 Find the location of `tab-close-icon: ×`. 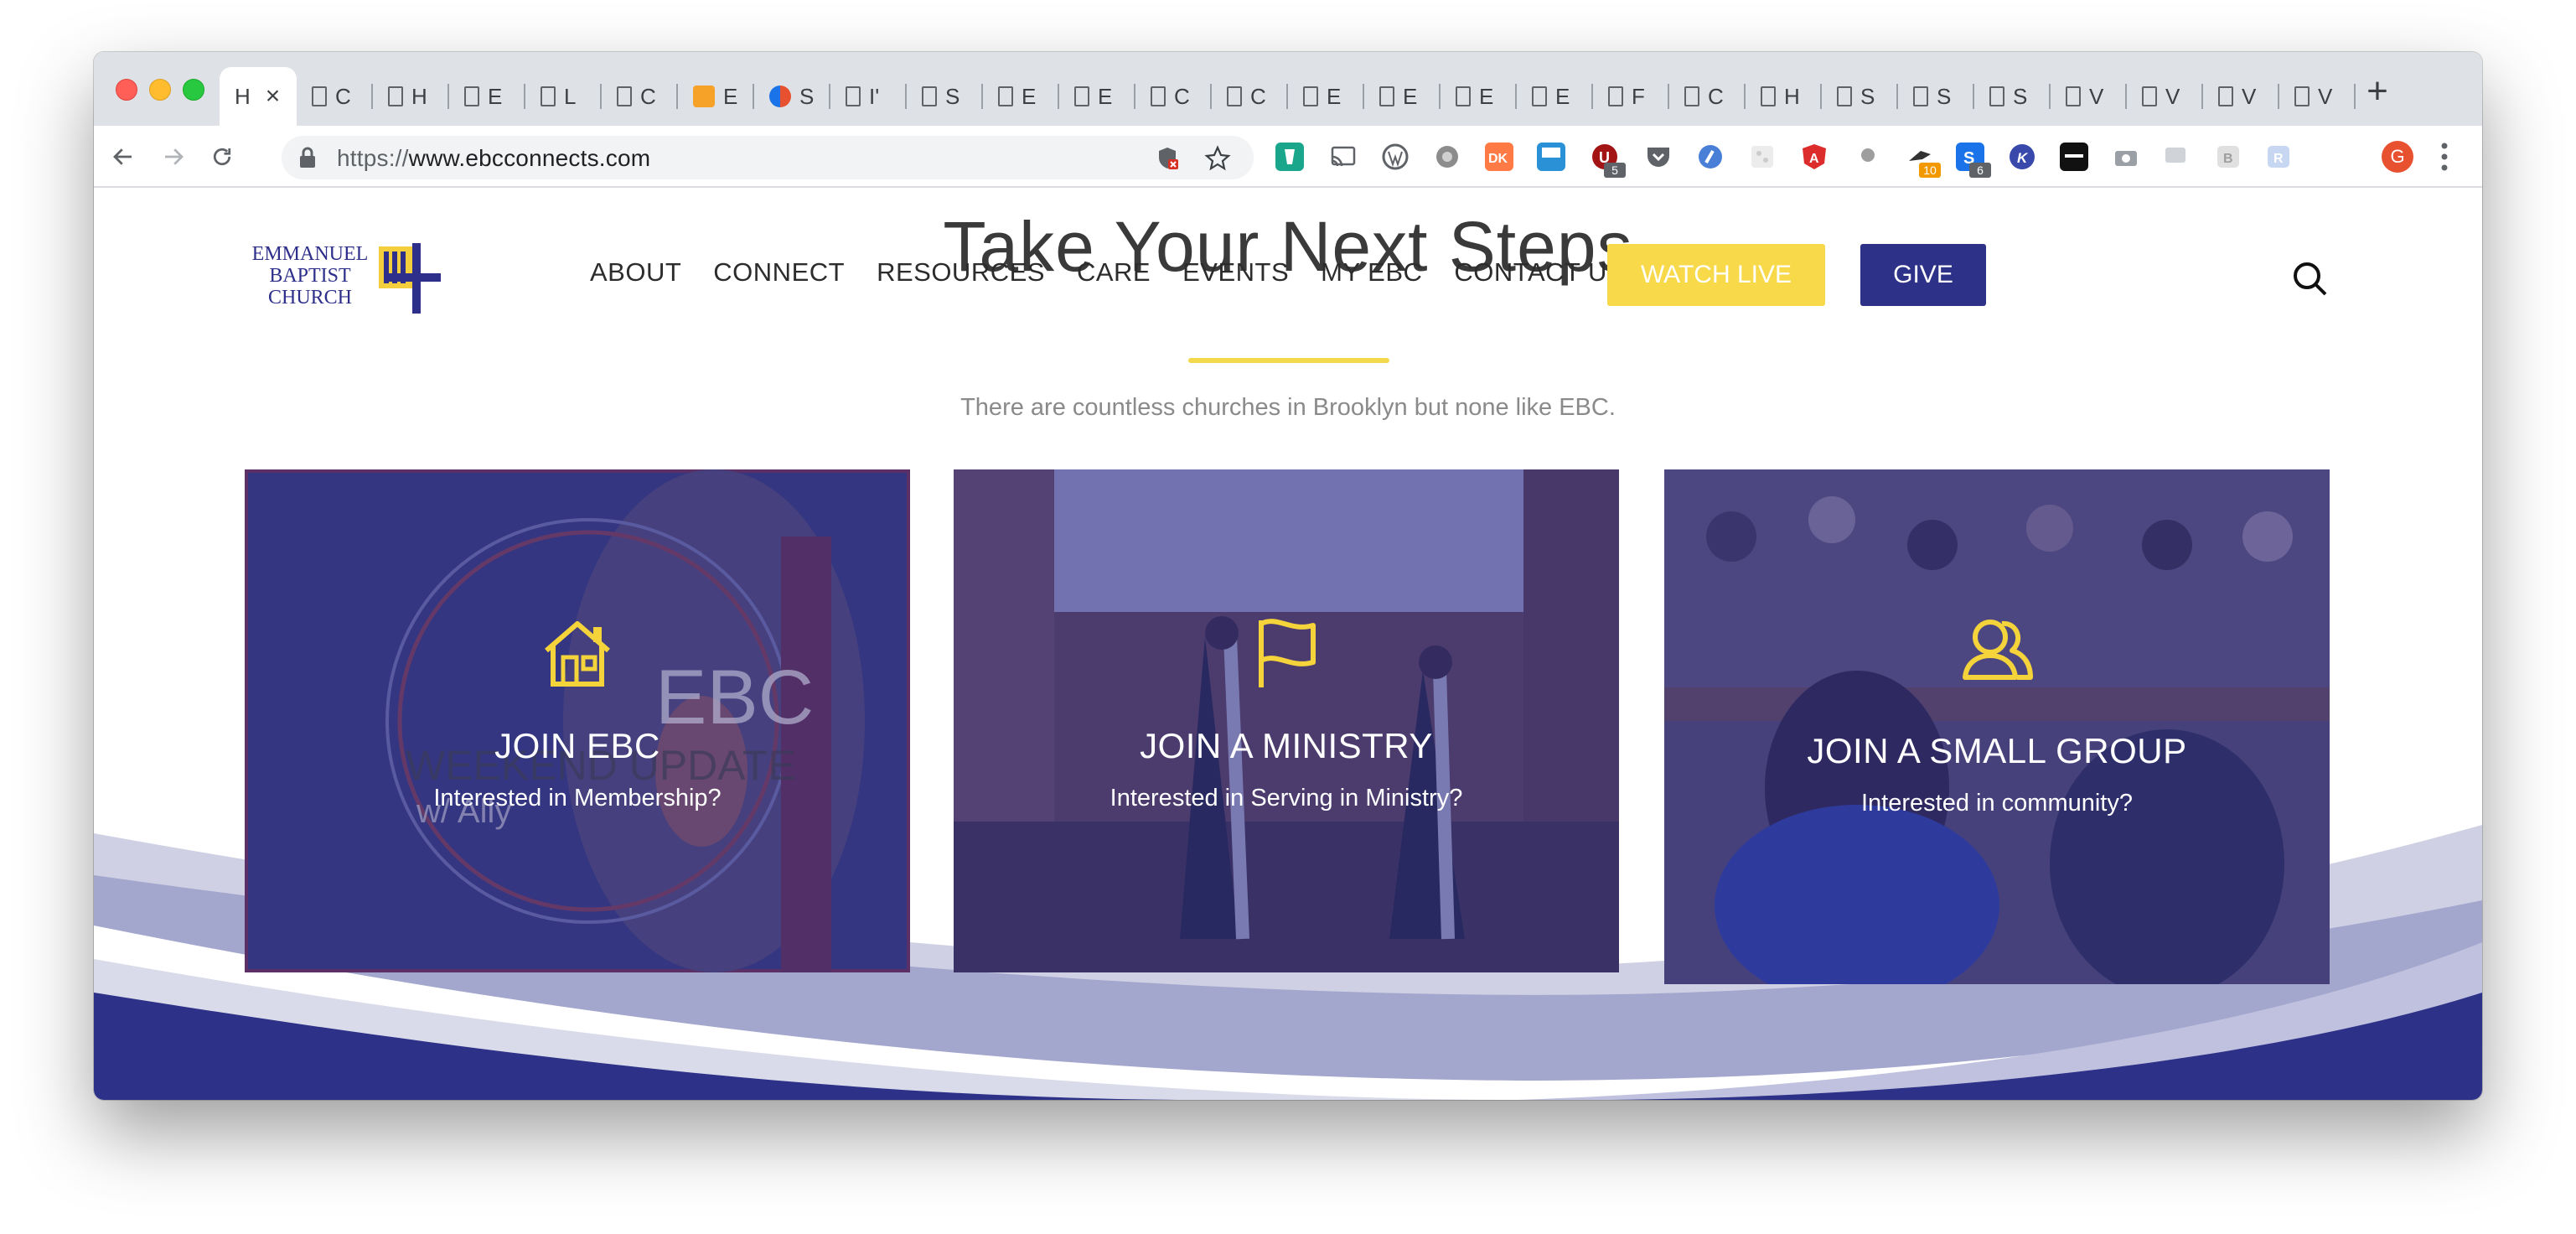

tab-close-icon: × is located at coordinates (273, 96).